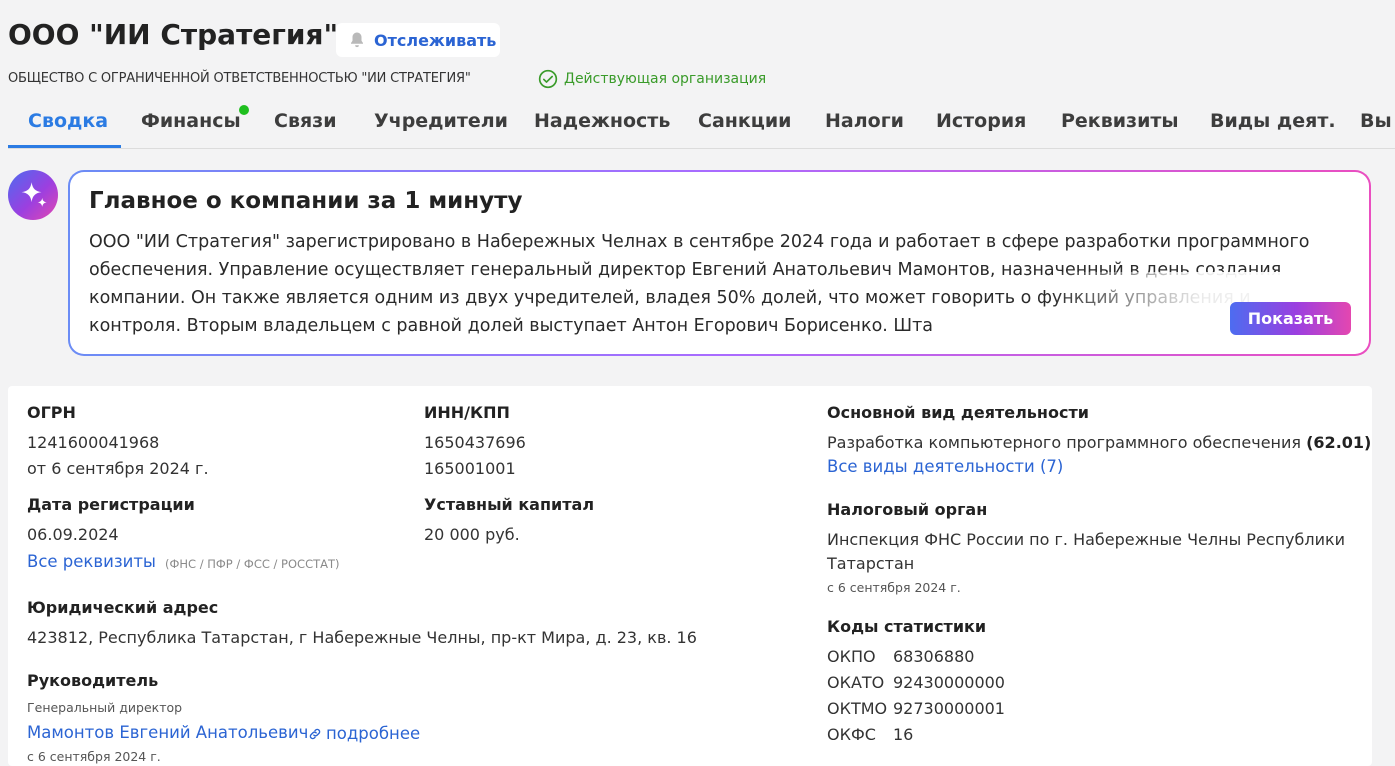 This screenshot has height=766, width=1395. What do you see at coordinates (73, 534) in the screenshot?
I see `reg-date-value: 06.09.2024` at bounding box center [73, 534].